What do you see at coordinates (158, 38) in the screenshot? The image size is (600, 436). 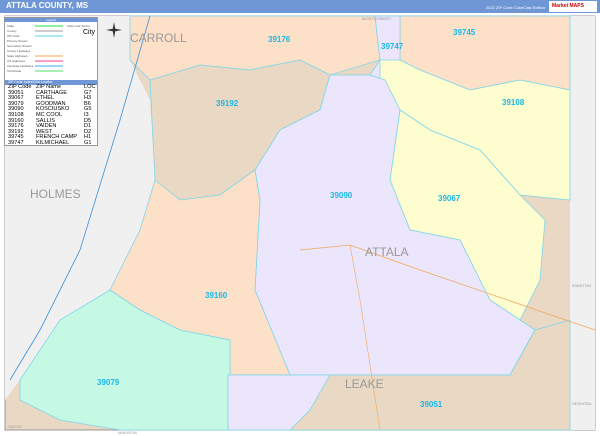 I see `county-label-carroll: CARROLL` at bounding box center [158, 38].